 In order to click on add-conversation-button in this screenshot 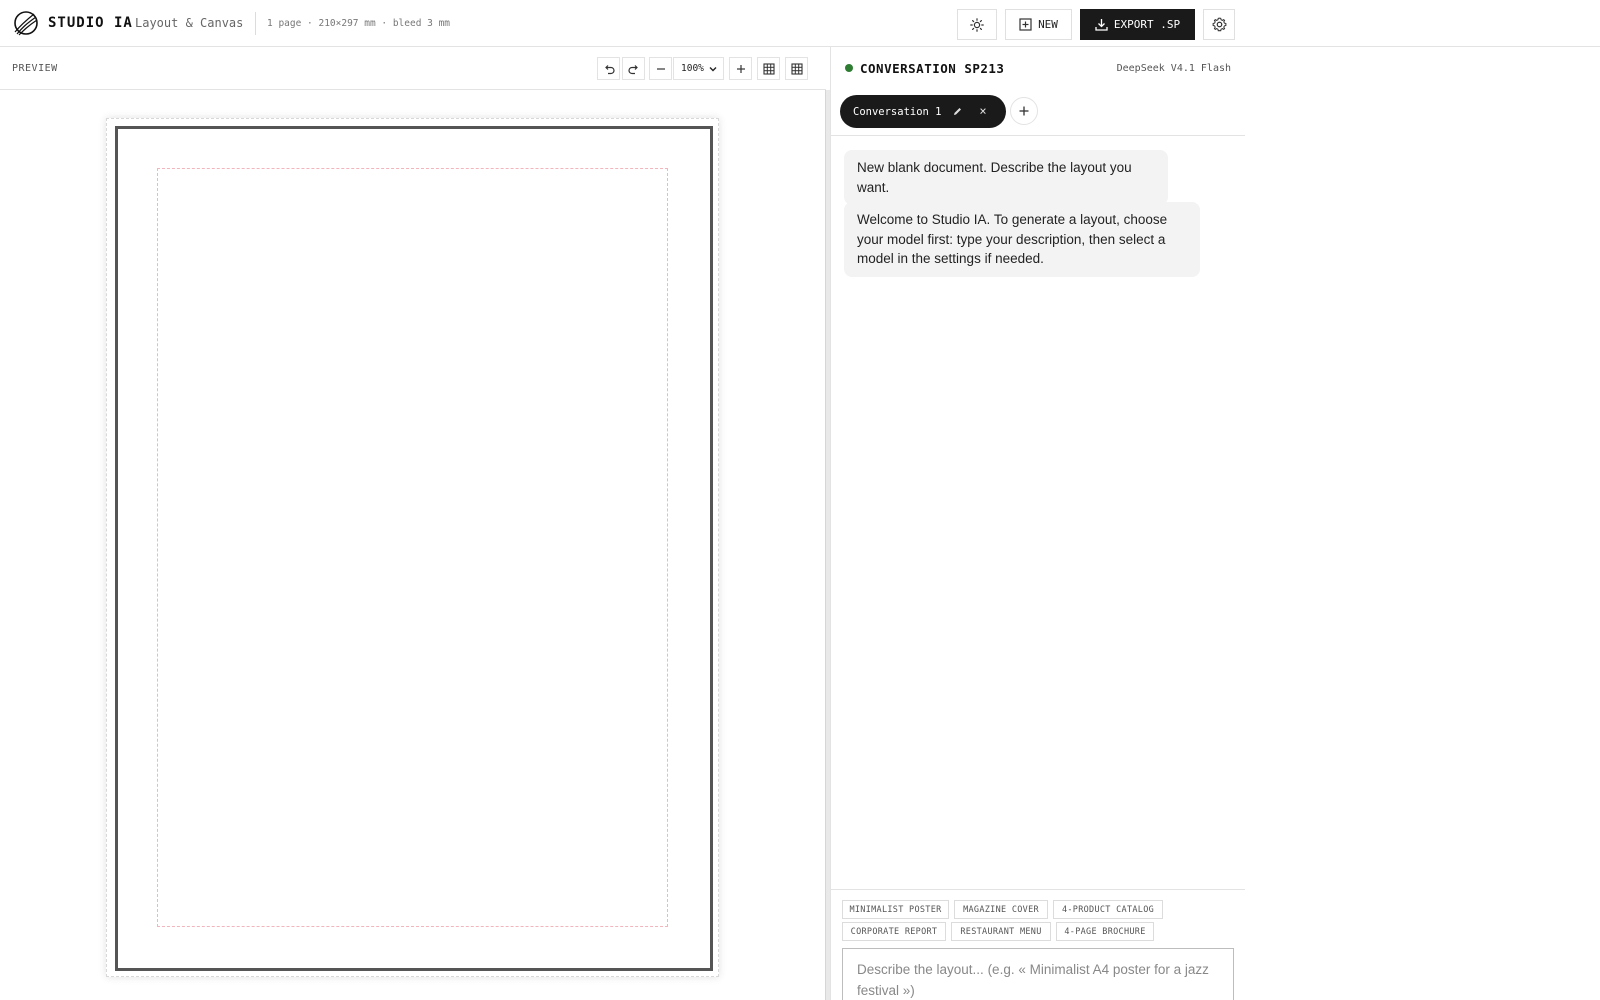, I will do `click(1024, 111)`.